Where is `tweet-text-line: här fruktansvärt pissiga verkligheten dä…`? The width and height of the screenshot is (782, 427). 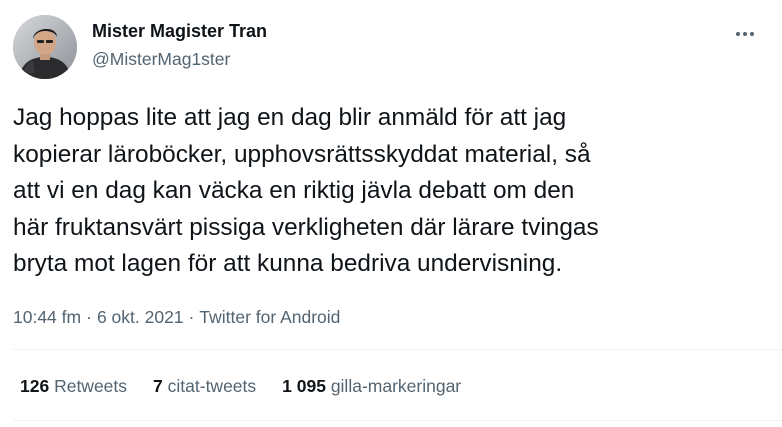 tweet-text-line: här fruktansvärt pissiga verkligheten dä… is located at coordinates (306, 227).